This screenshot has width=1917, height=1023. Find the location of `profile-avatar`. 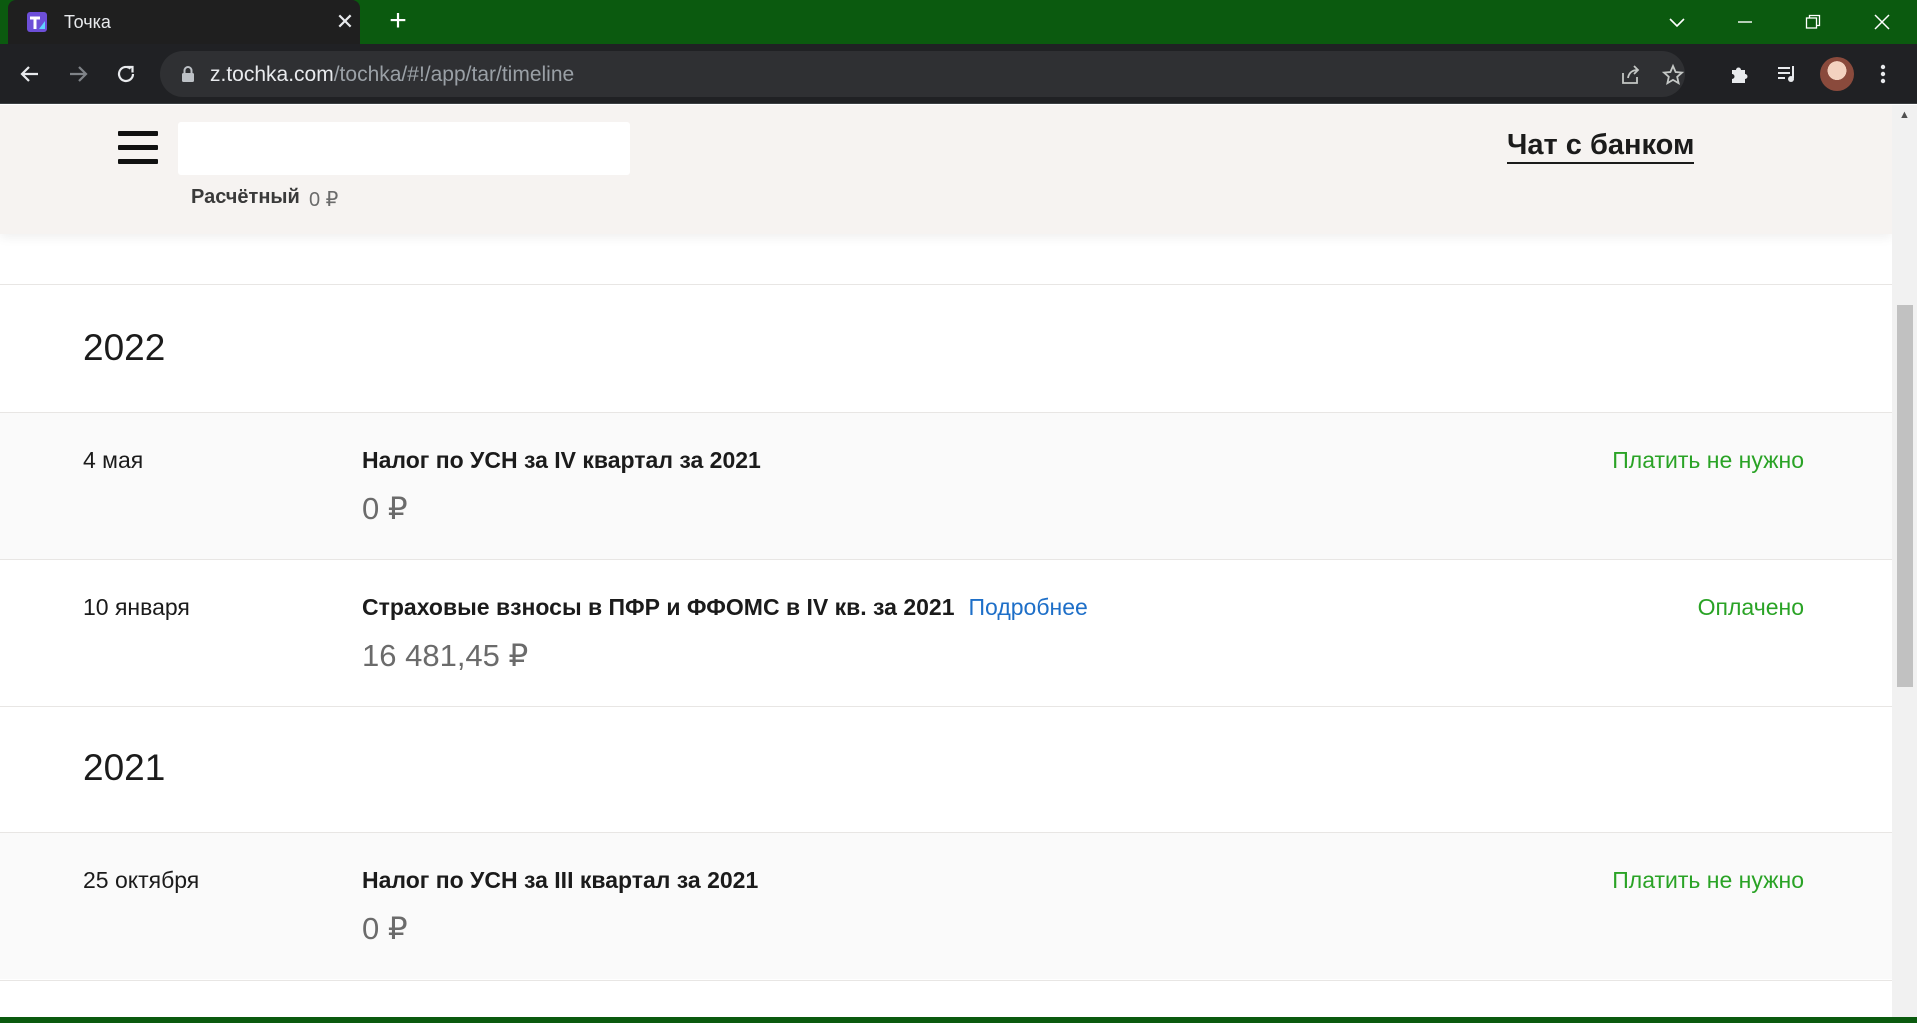

profile-avatar is located at coordinates (1837, 74).